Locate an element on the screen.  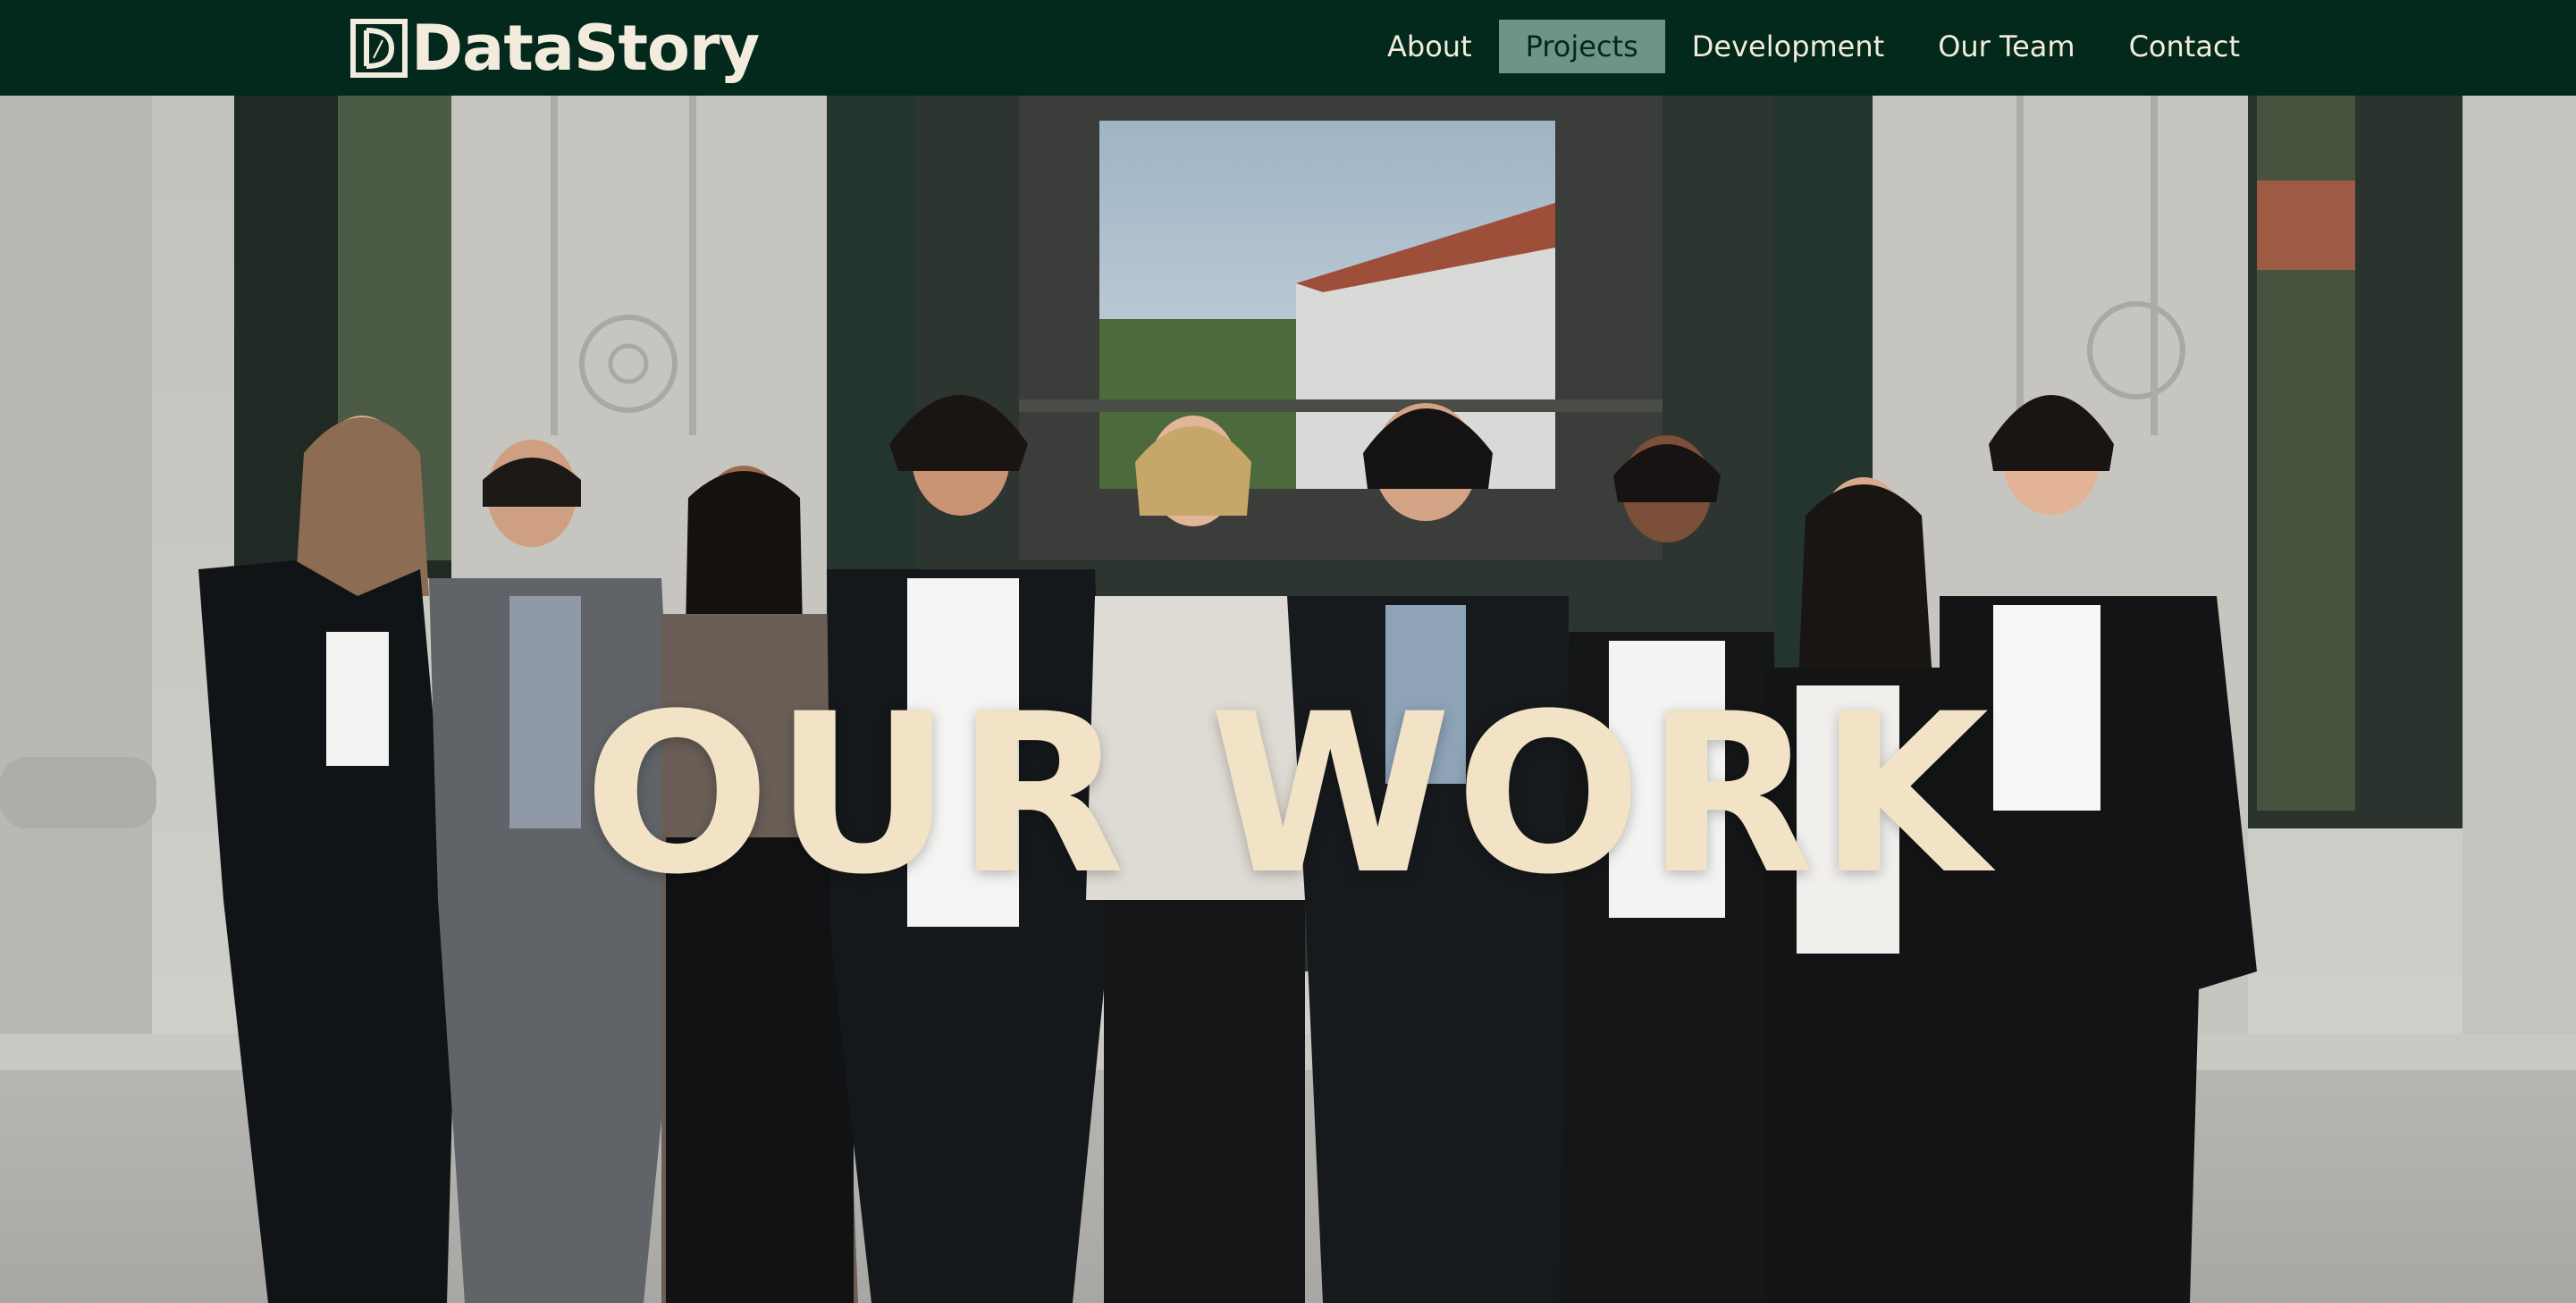
nav-about: About is located at coordinates (1430, 46).